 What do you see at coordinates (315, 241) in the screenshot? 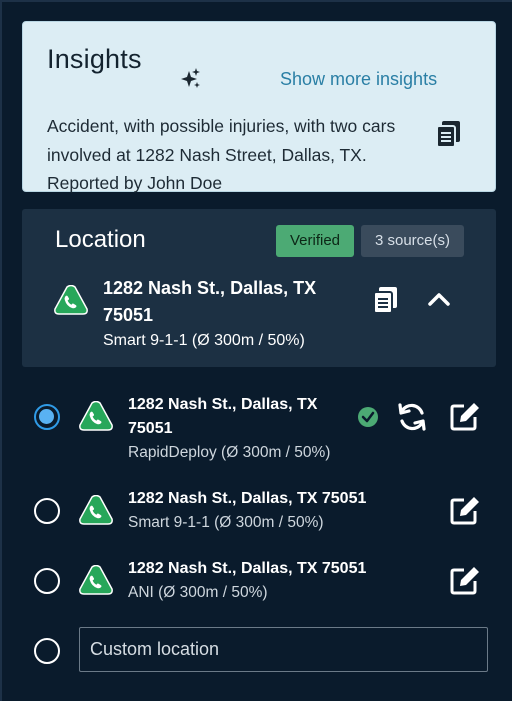
I see `verified-badge: Verified` at bounding box center [315, 241].